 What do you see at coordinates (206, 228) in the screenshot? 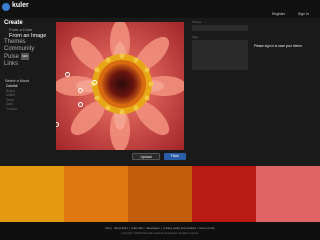
I see `terms-link: terms of use` at bounding box center [206, 228].